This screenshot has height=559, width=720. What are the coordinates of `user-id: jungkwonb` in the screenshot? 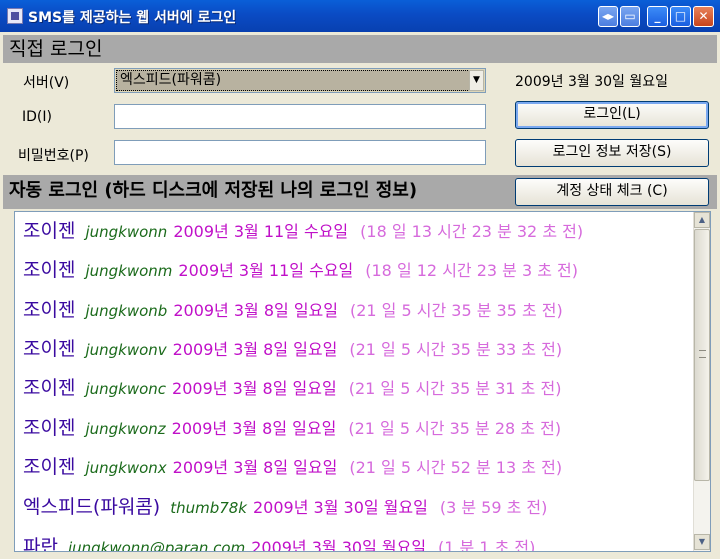 It's located at (126, 311).